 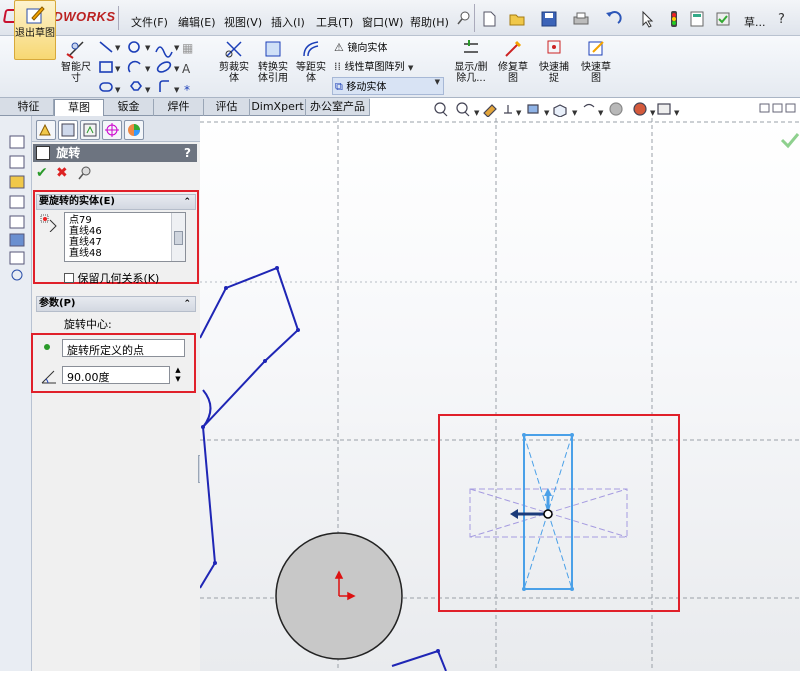 What do you see at coordinates (513, 49) in the screenshot?
I see `repair-icon` at bounding box center [513, 49].